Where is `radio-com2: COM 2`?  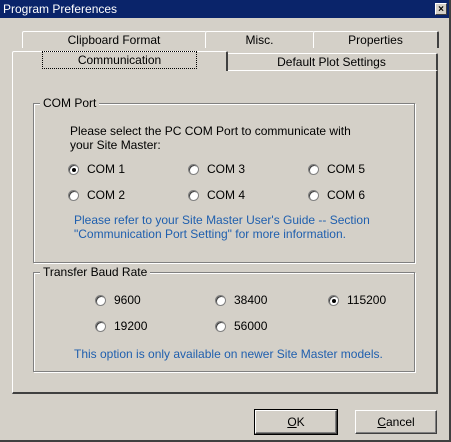
radio-com2: COM 2 is located at coordinates (96, 195).